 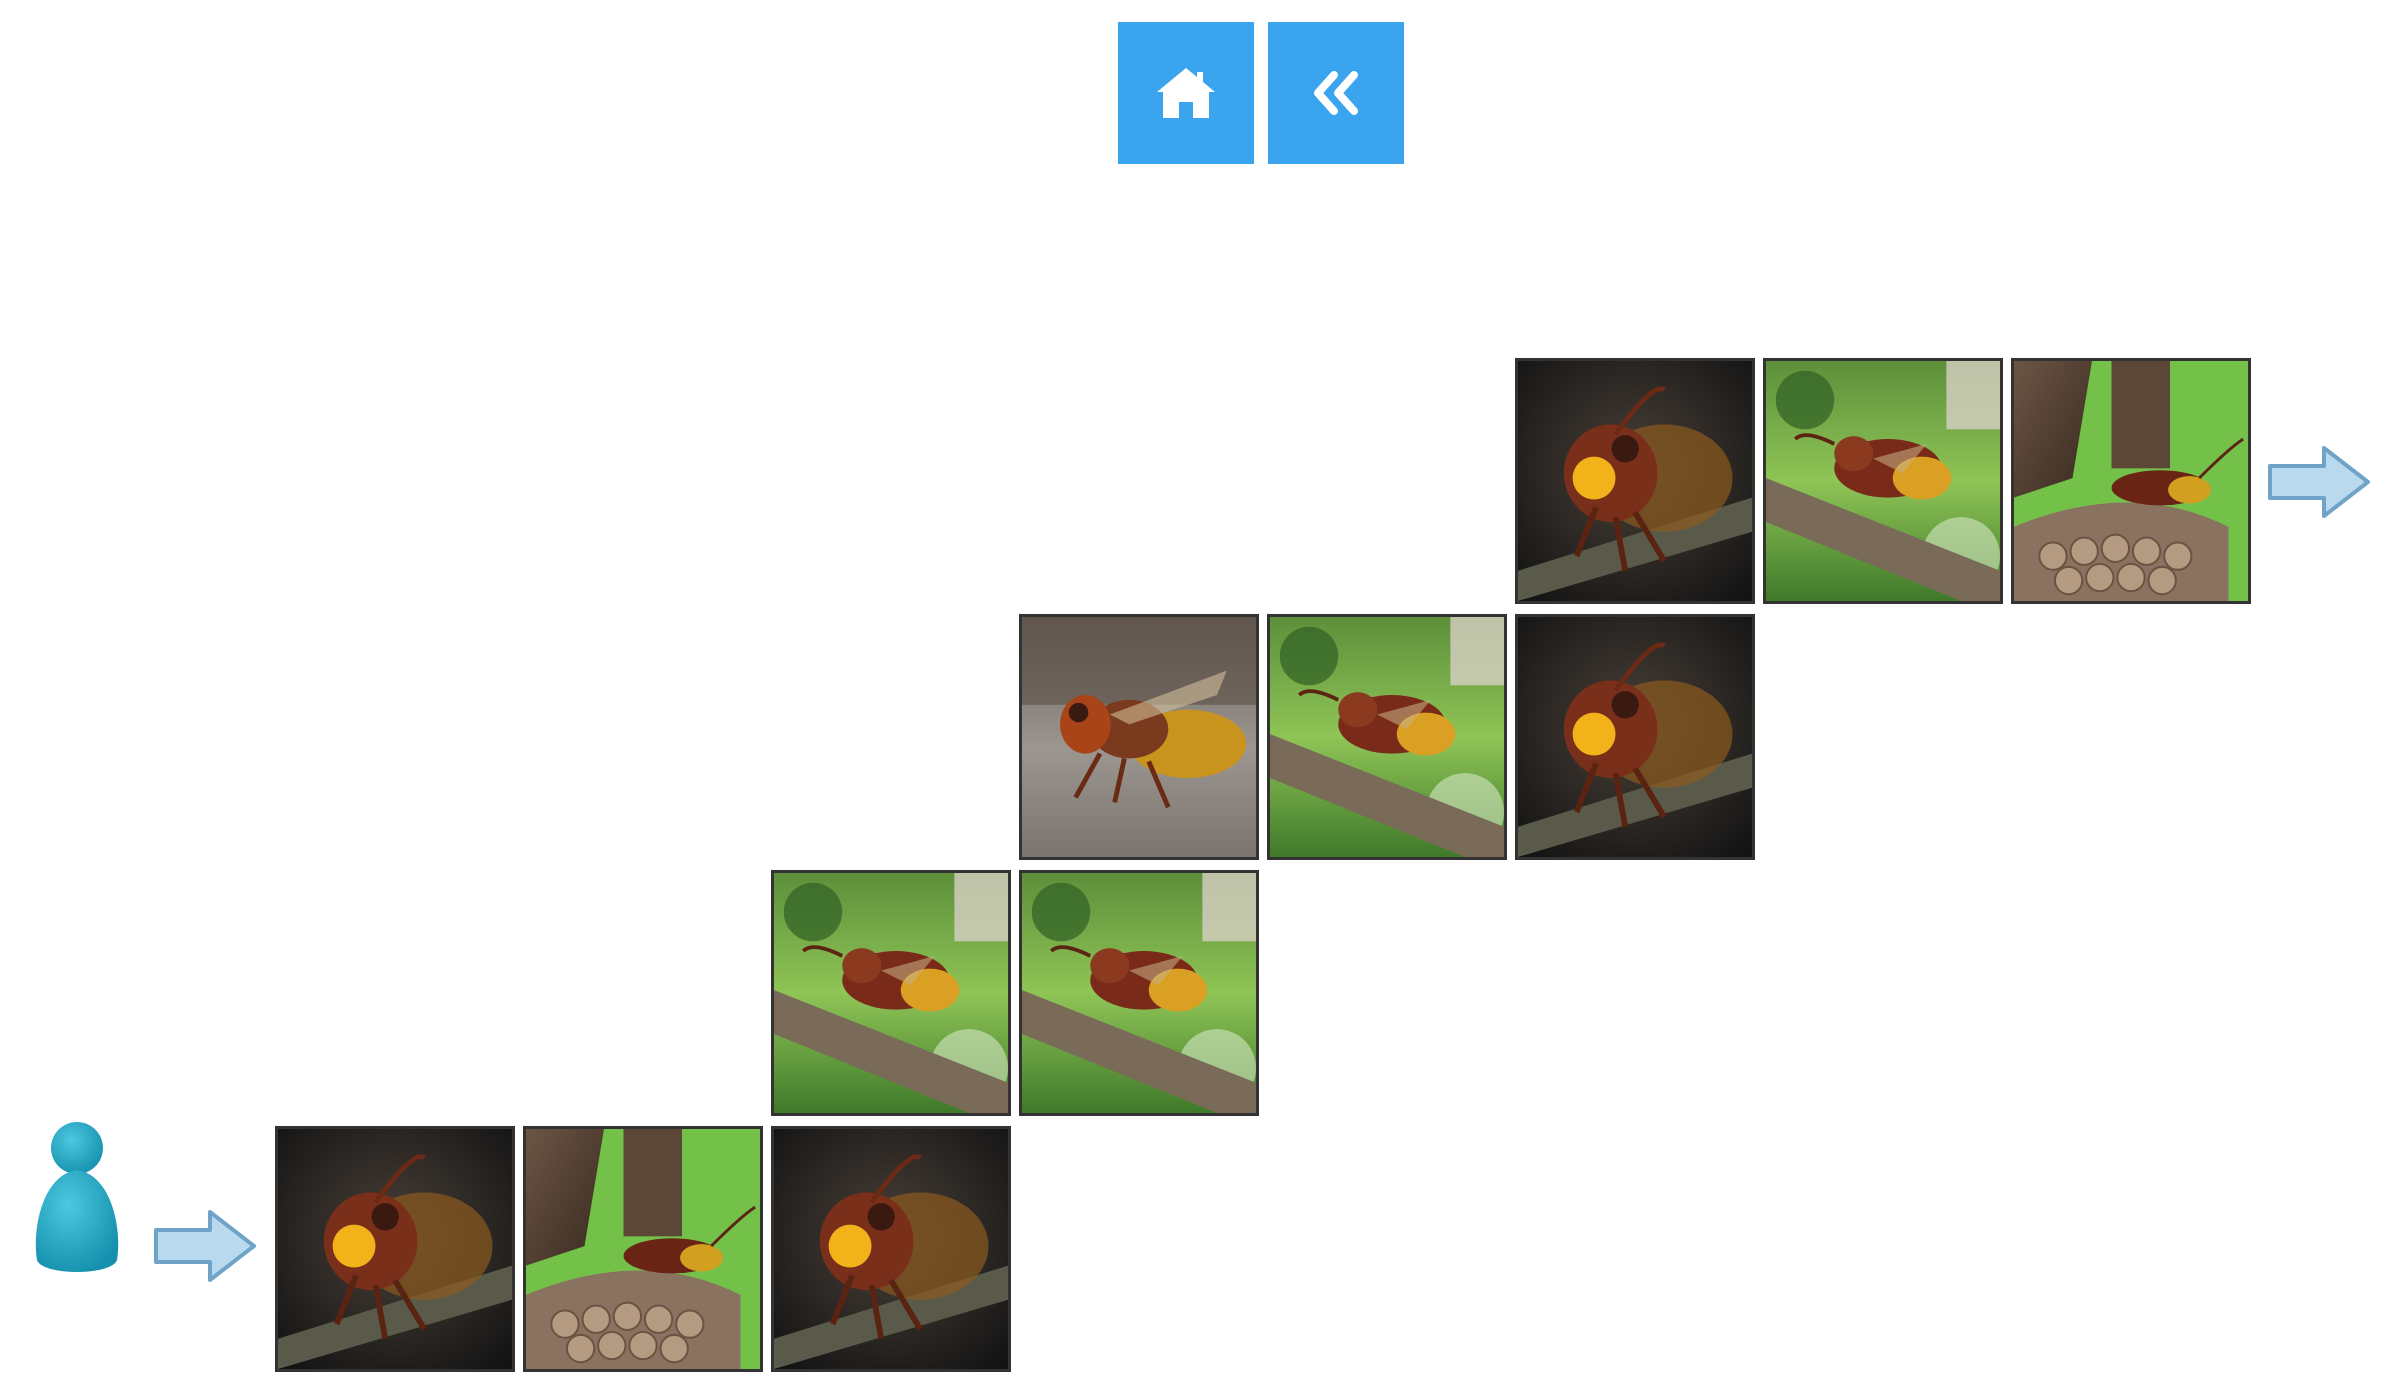 I want to click on home-icon, so click(x=1186, y=93).